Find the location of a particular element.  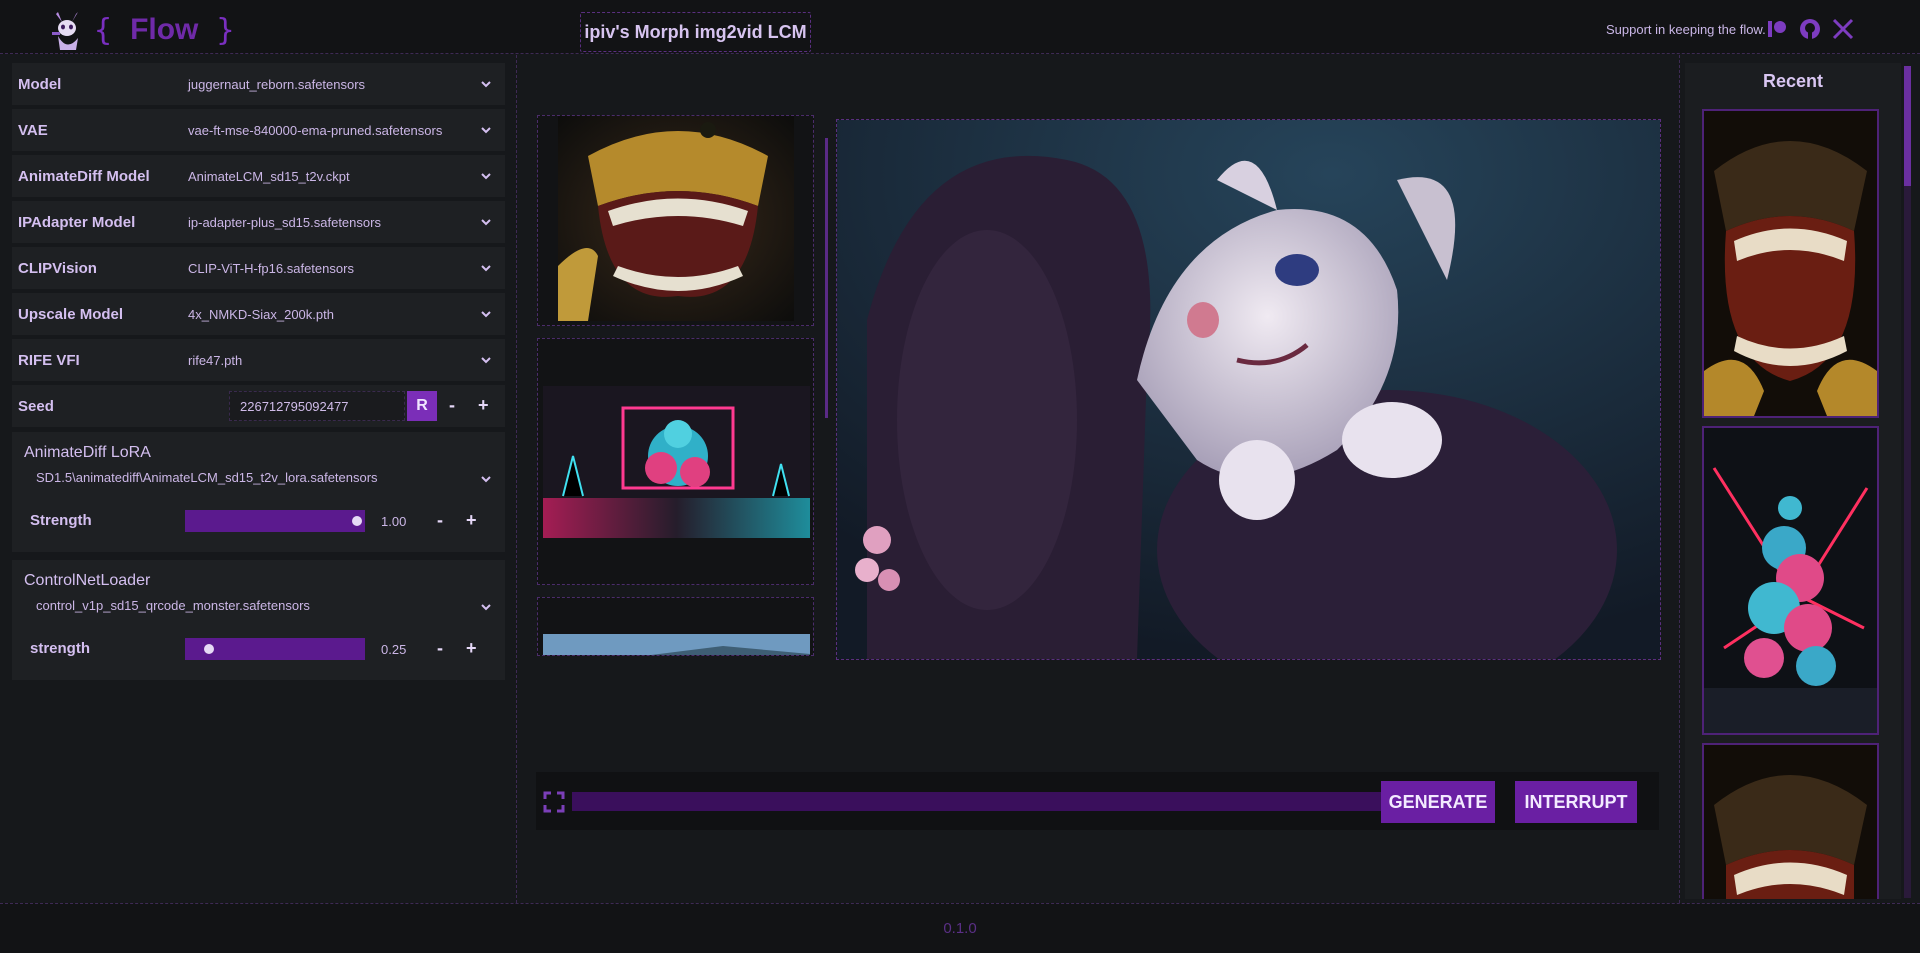

input-image-neon is located at coordinates (676, 462).